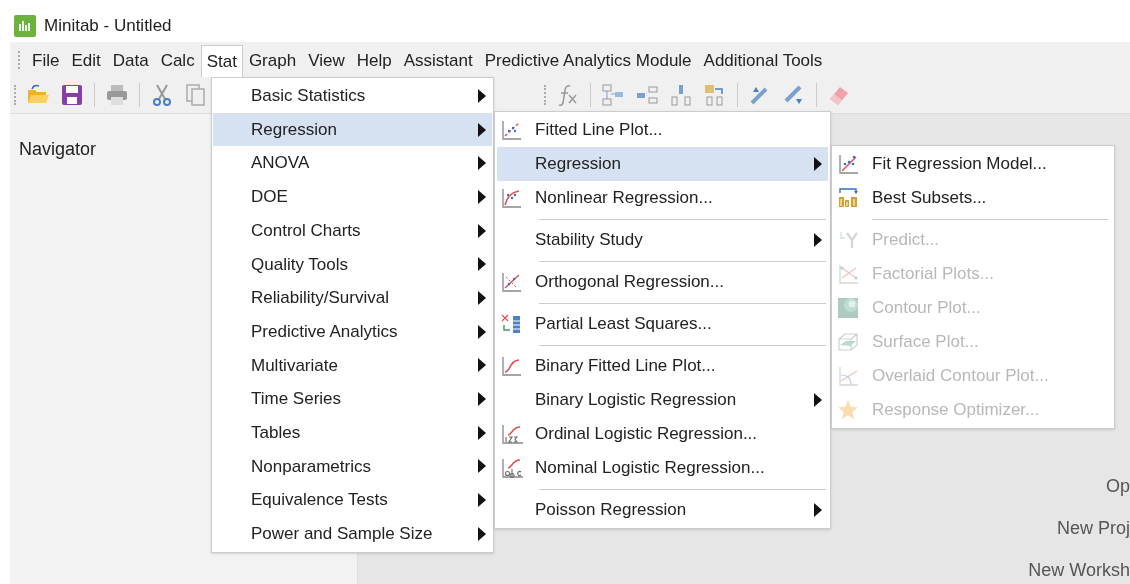 The height and width of the screenshot is (584, 1130). Describe the element at coordinates (1093, 528) in the screenshot. I see `start-link: New Proj` at that location.